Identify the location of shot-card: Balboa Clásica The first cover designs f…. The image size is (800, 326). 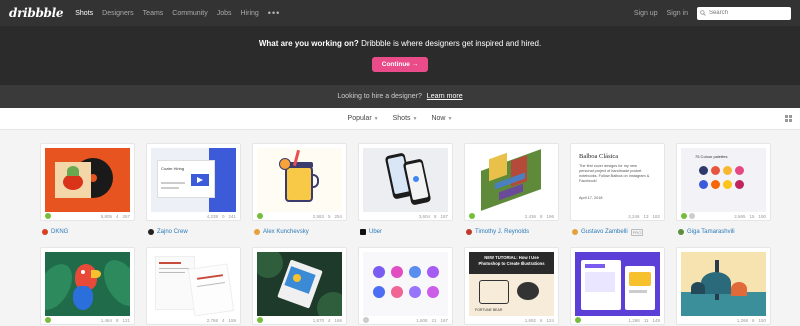
(617, 182).